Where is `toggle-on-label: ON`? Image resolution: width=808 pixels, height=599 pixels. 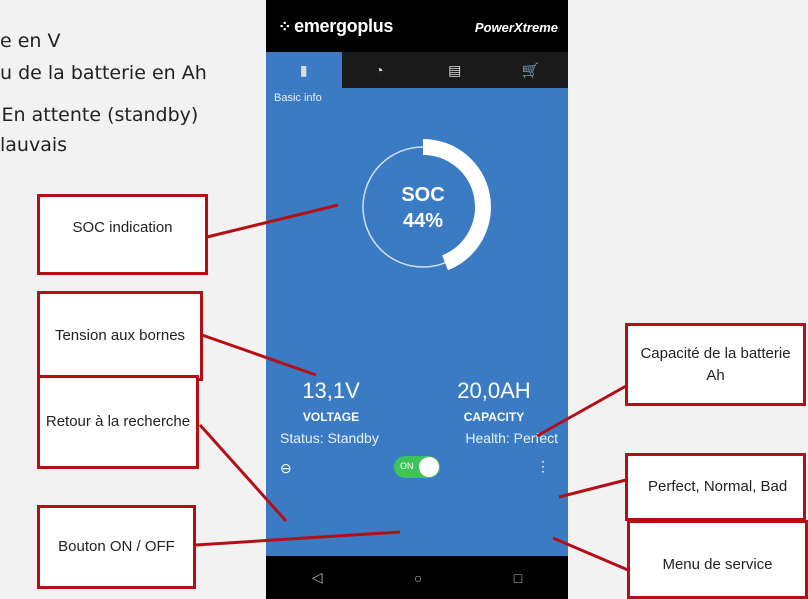
toggle-on-label: ON is located at coordinates (407, 466).